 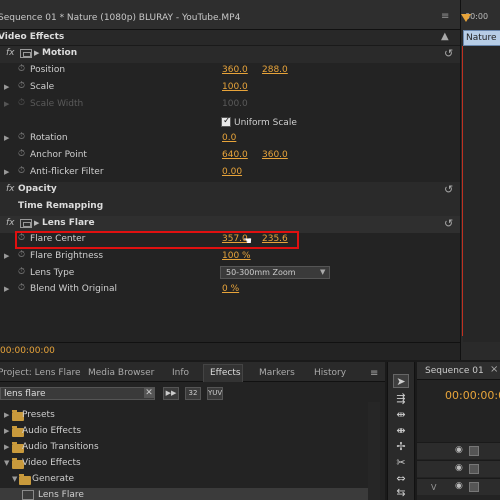 I want to click on uniform-scale-checkbox, so click(x=226, y=121).